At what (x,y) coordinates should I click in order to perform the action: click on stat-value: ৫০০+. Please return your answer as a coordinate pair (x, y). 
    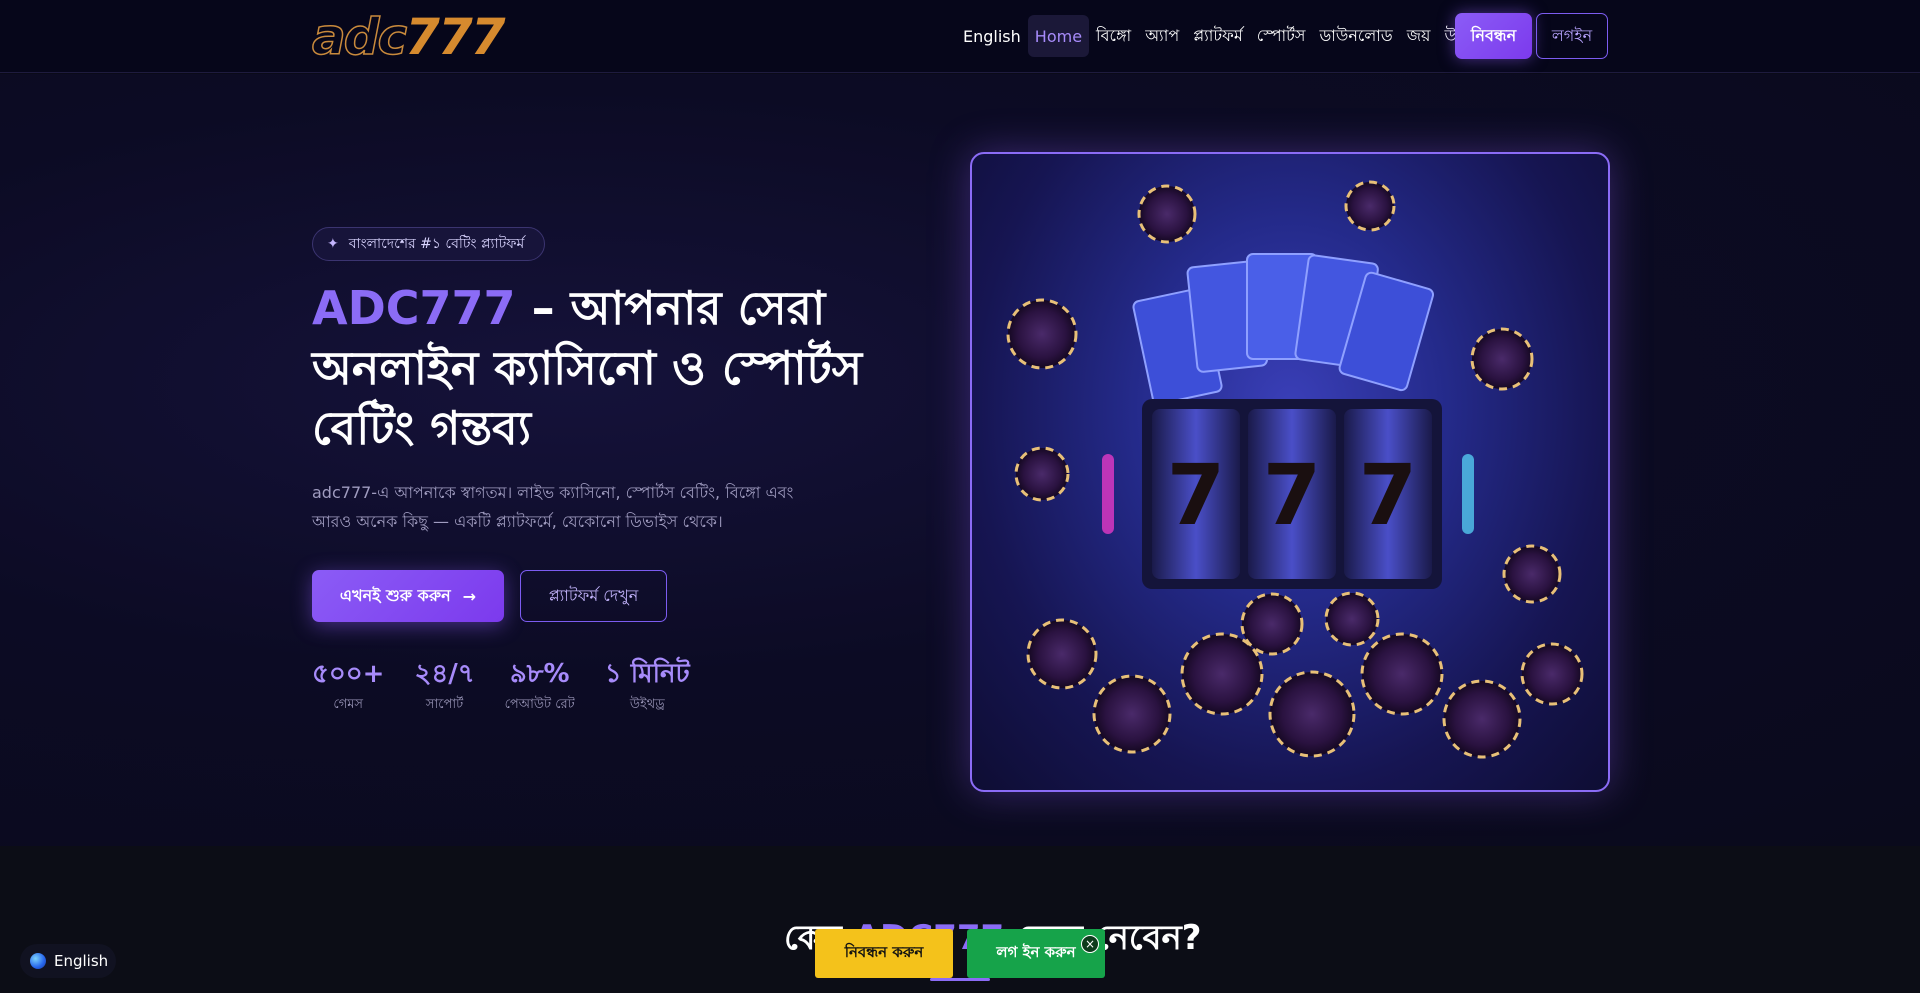
    Looking at the image, I should click on (348, 674).